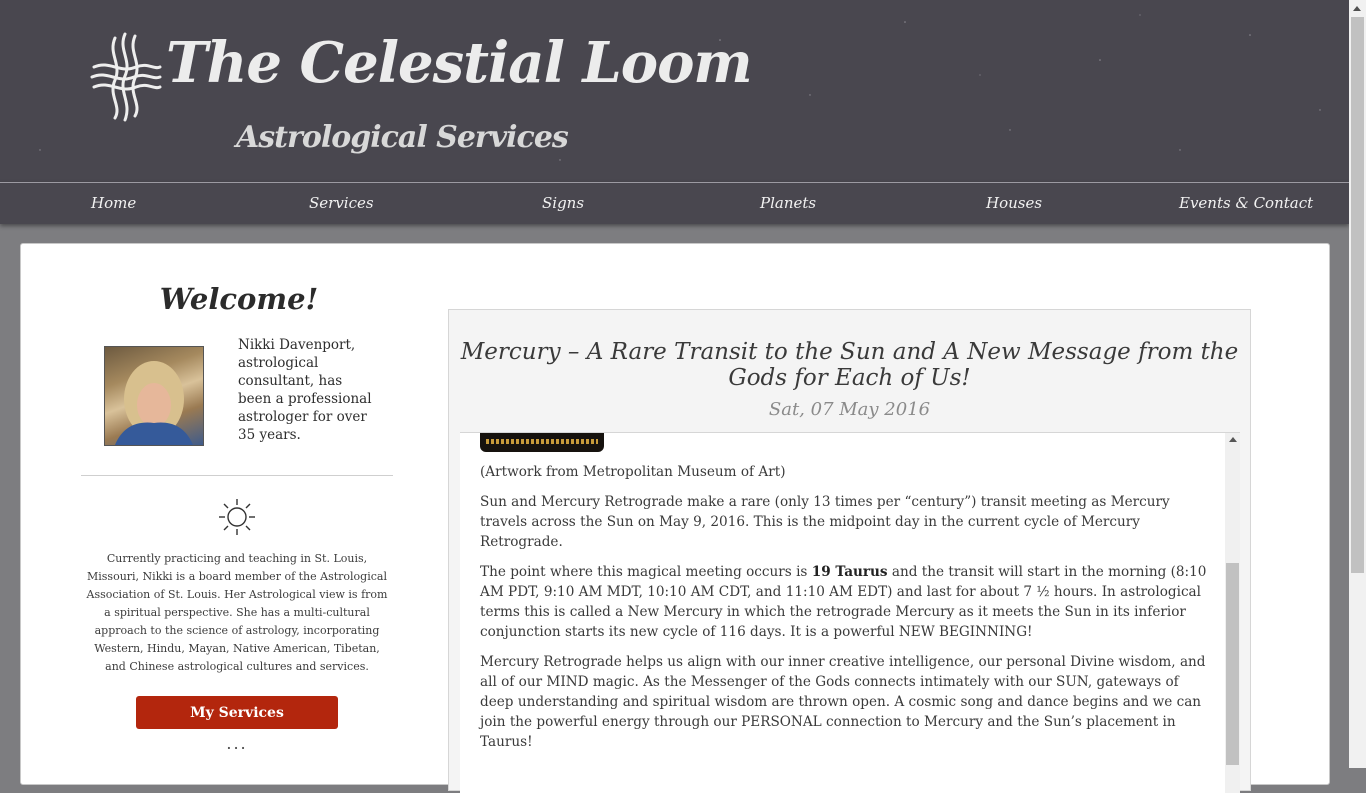 The image size is (1366, 793). Describe the element at coordinates (154, 403) in the screenshot. I see `portrait-image` at that location.